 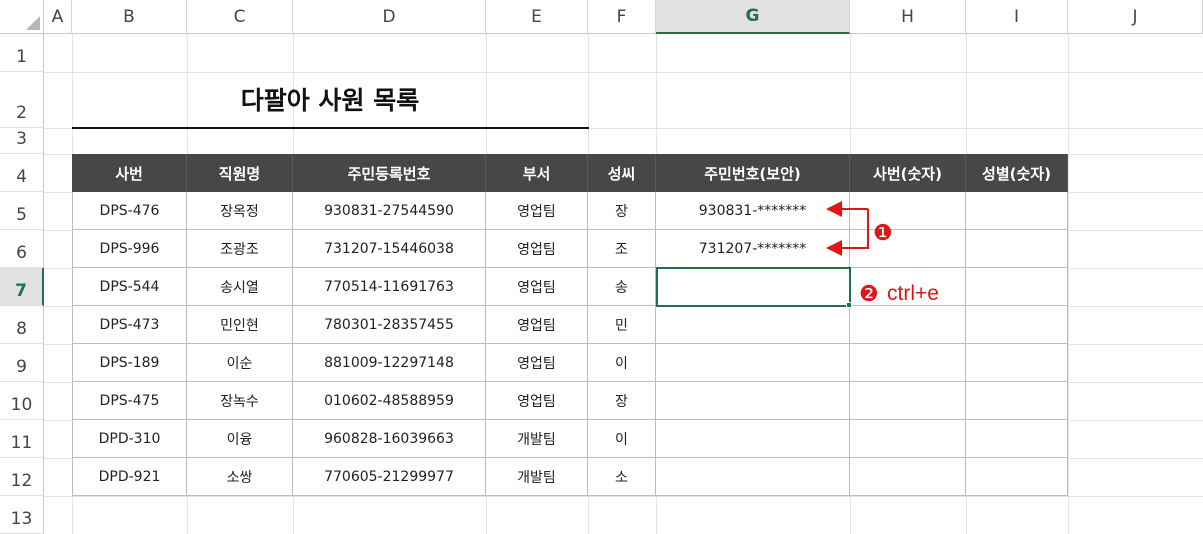 I want to click on table-cell: DPS-189, so click(x=129, y=363).